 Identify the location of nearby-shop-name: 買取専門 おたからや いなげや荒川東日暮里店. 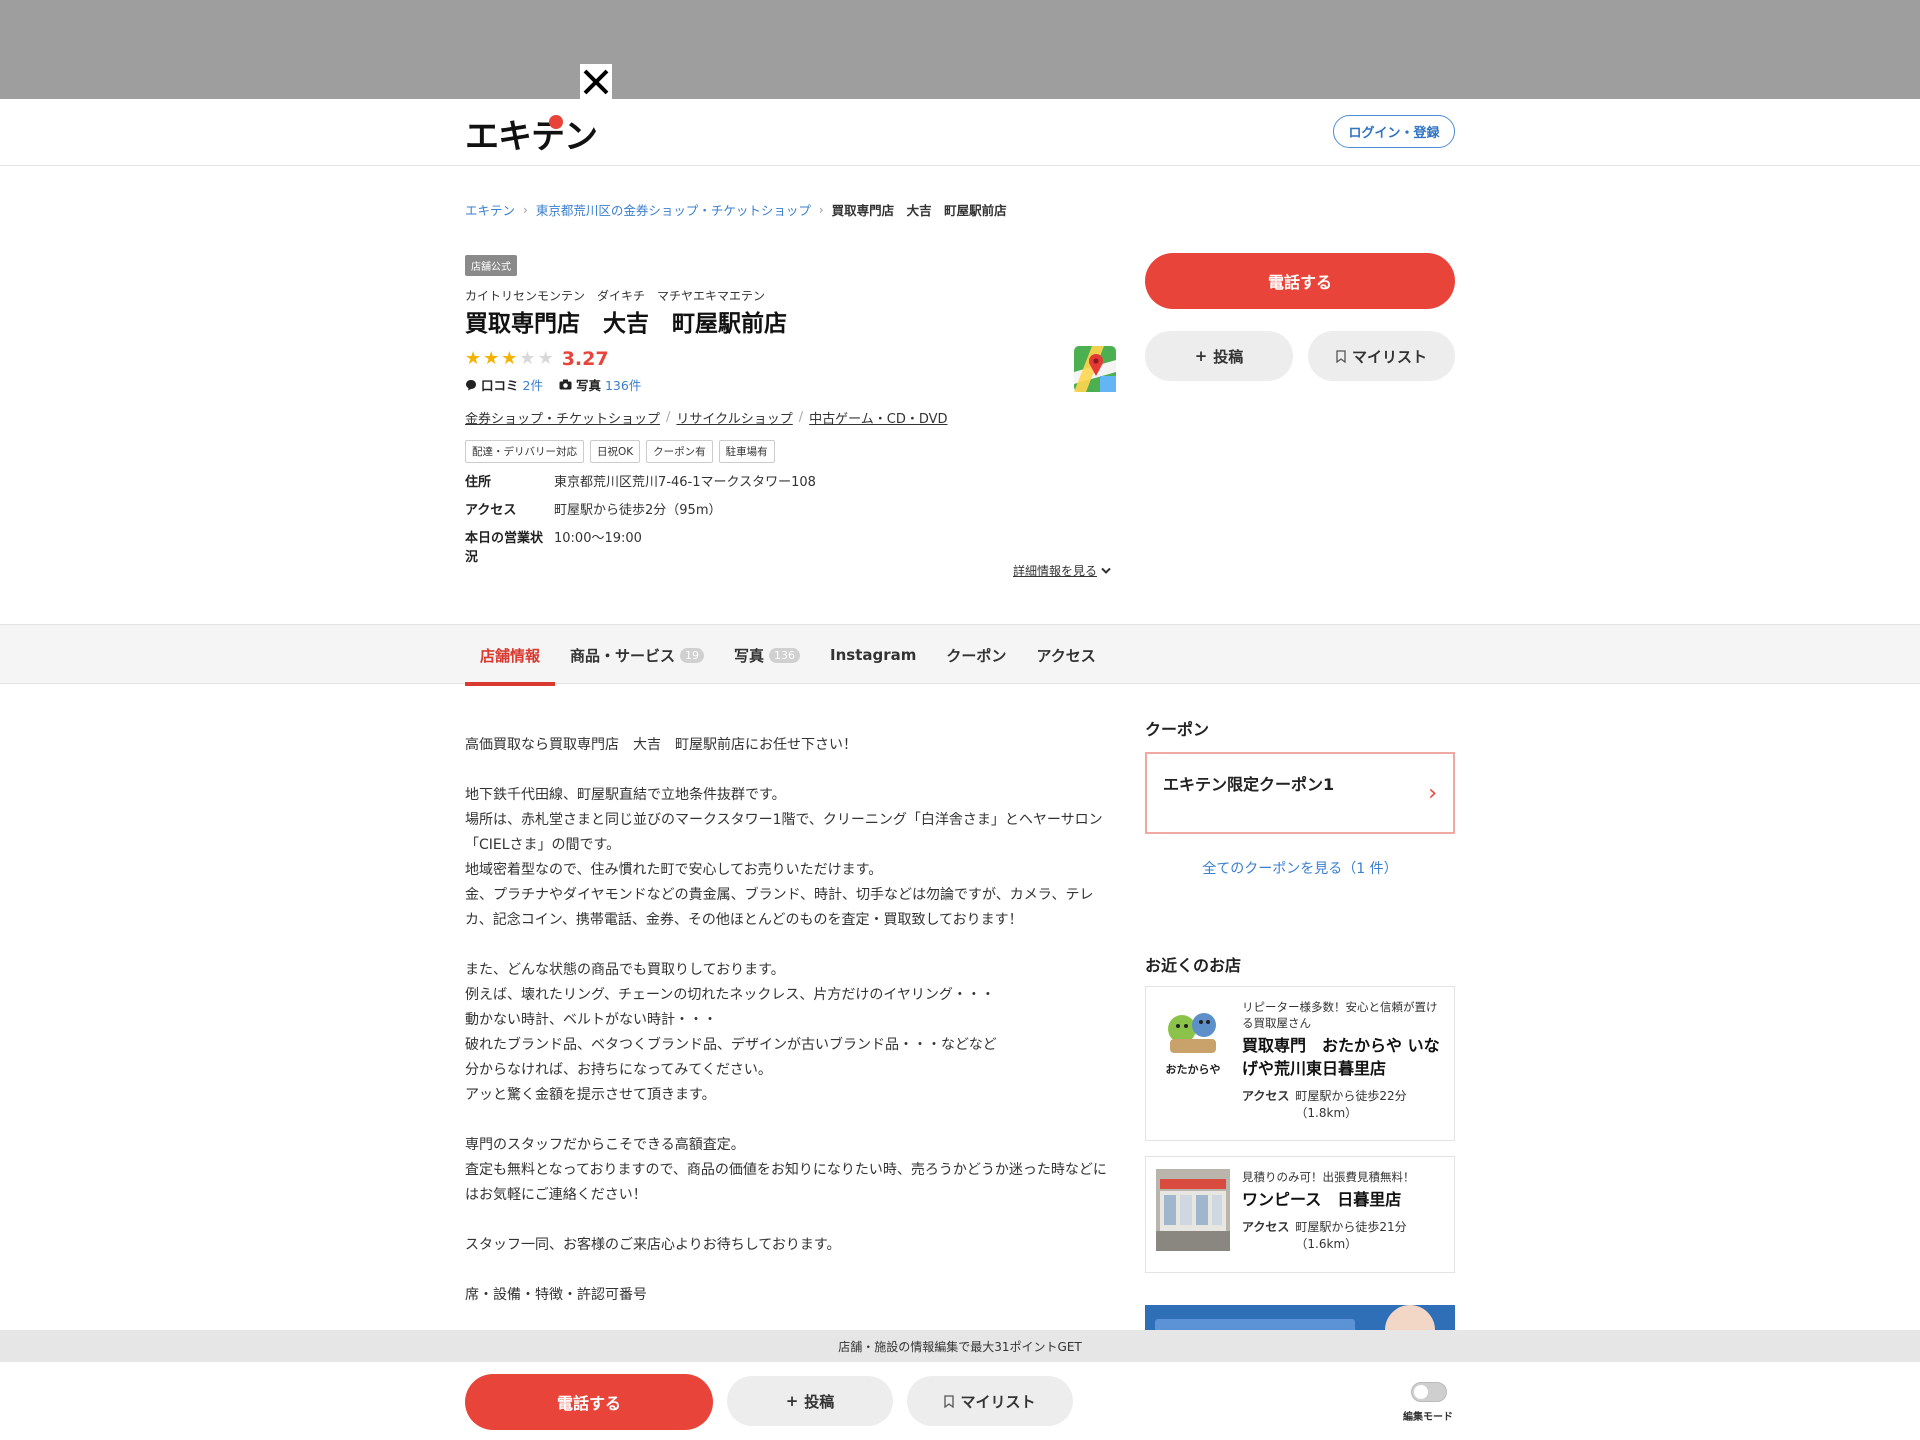
(1341, 1057).